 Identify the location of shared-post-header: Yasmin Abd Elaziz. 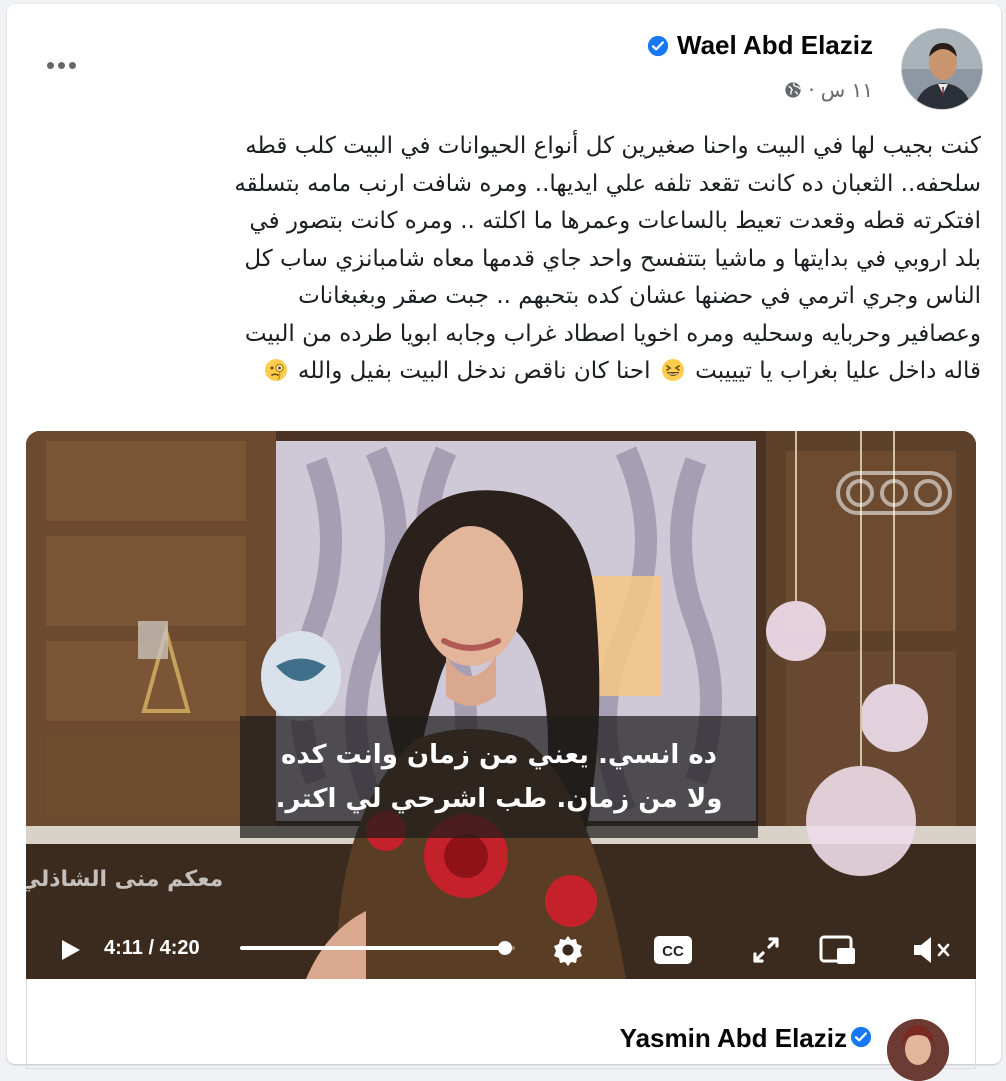
(501, 1030).